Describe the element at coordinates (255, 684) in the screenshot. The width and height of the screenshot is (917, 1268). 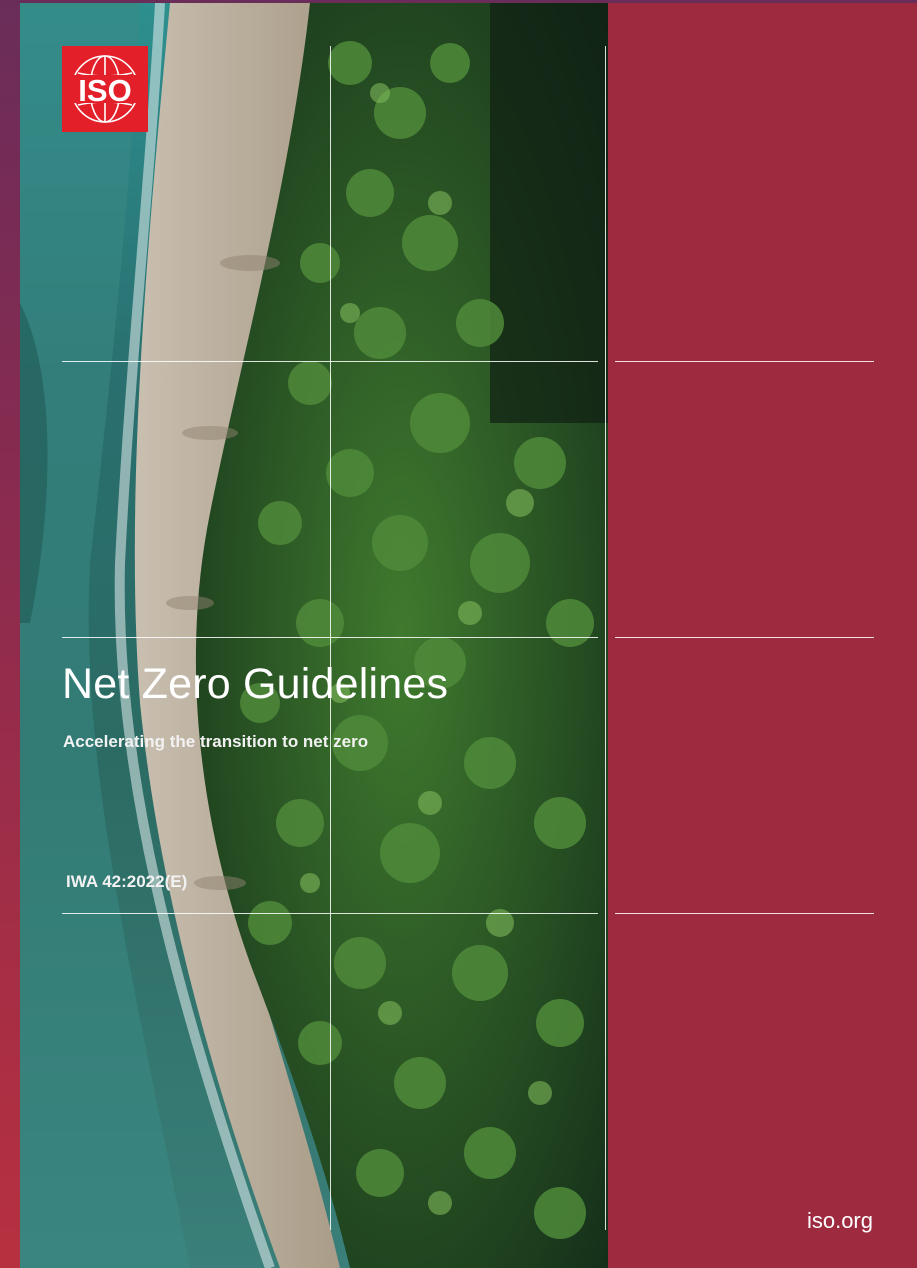
I see `document-title: Net Zero Guidelines` at that location.